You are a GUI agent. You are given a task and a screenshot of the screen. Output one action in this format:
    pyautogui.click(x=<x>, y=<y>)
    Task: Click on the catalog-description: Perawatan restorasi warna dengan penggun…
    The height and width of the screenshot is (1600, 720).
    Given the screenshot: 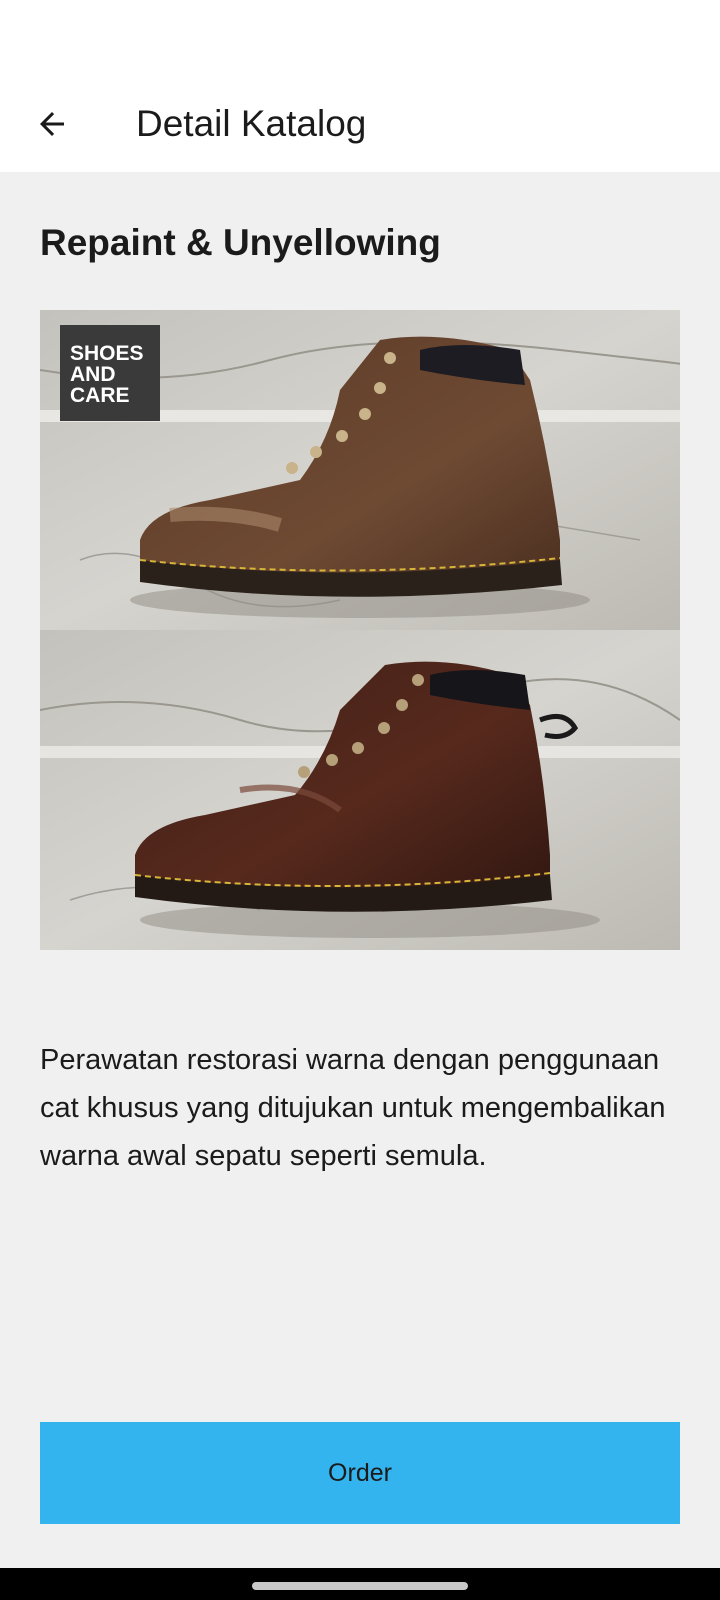 What is the action you would take?
    pyautogui.click(x=353, y=1108)
    